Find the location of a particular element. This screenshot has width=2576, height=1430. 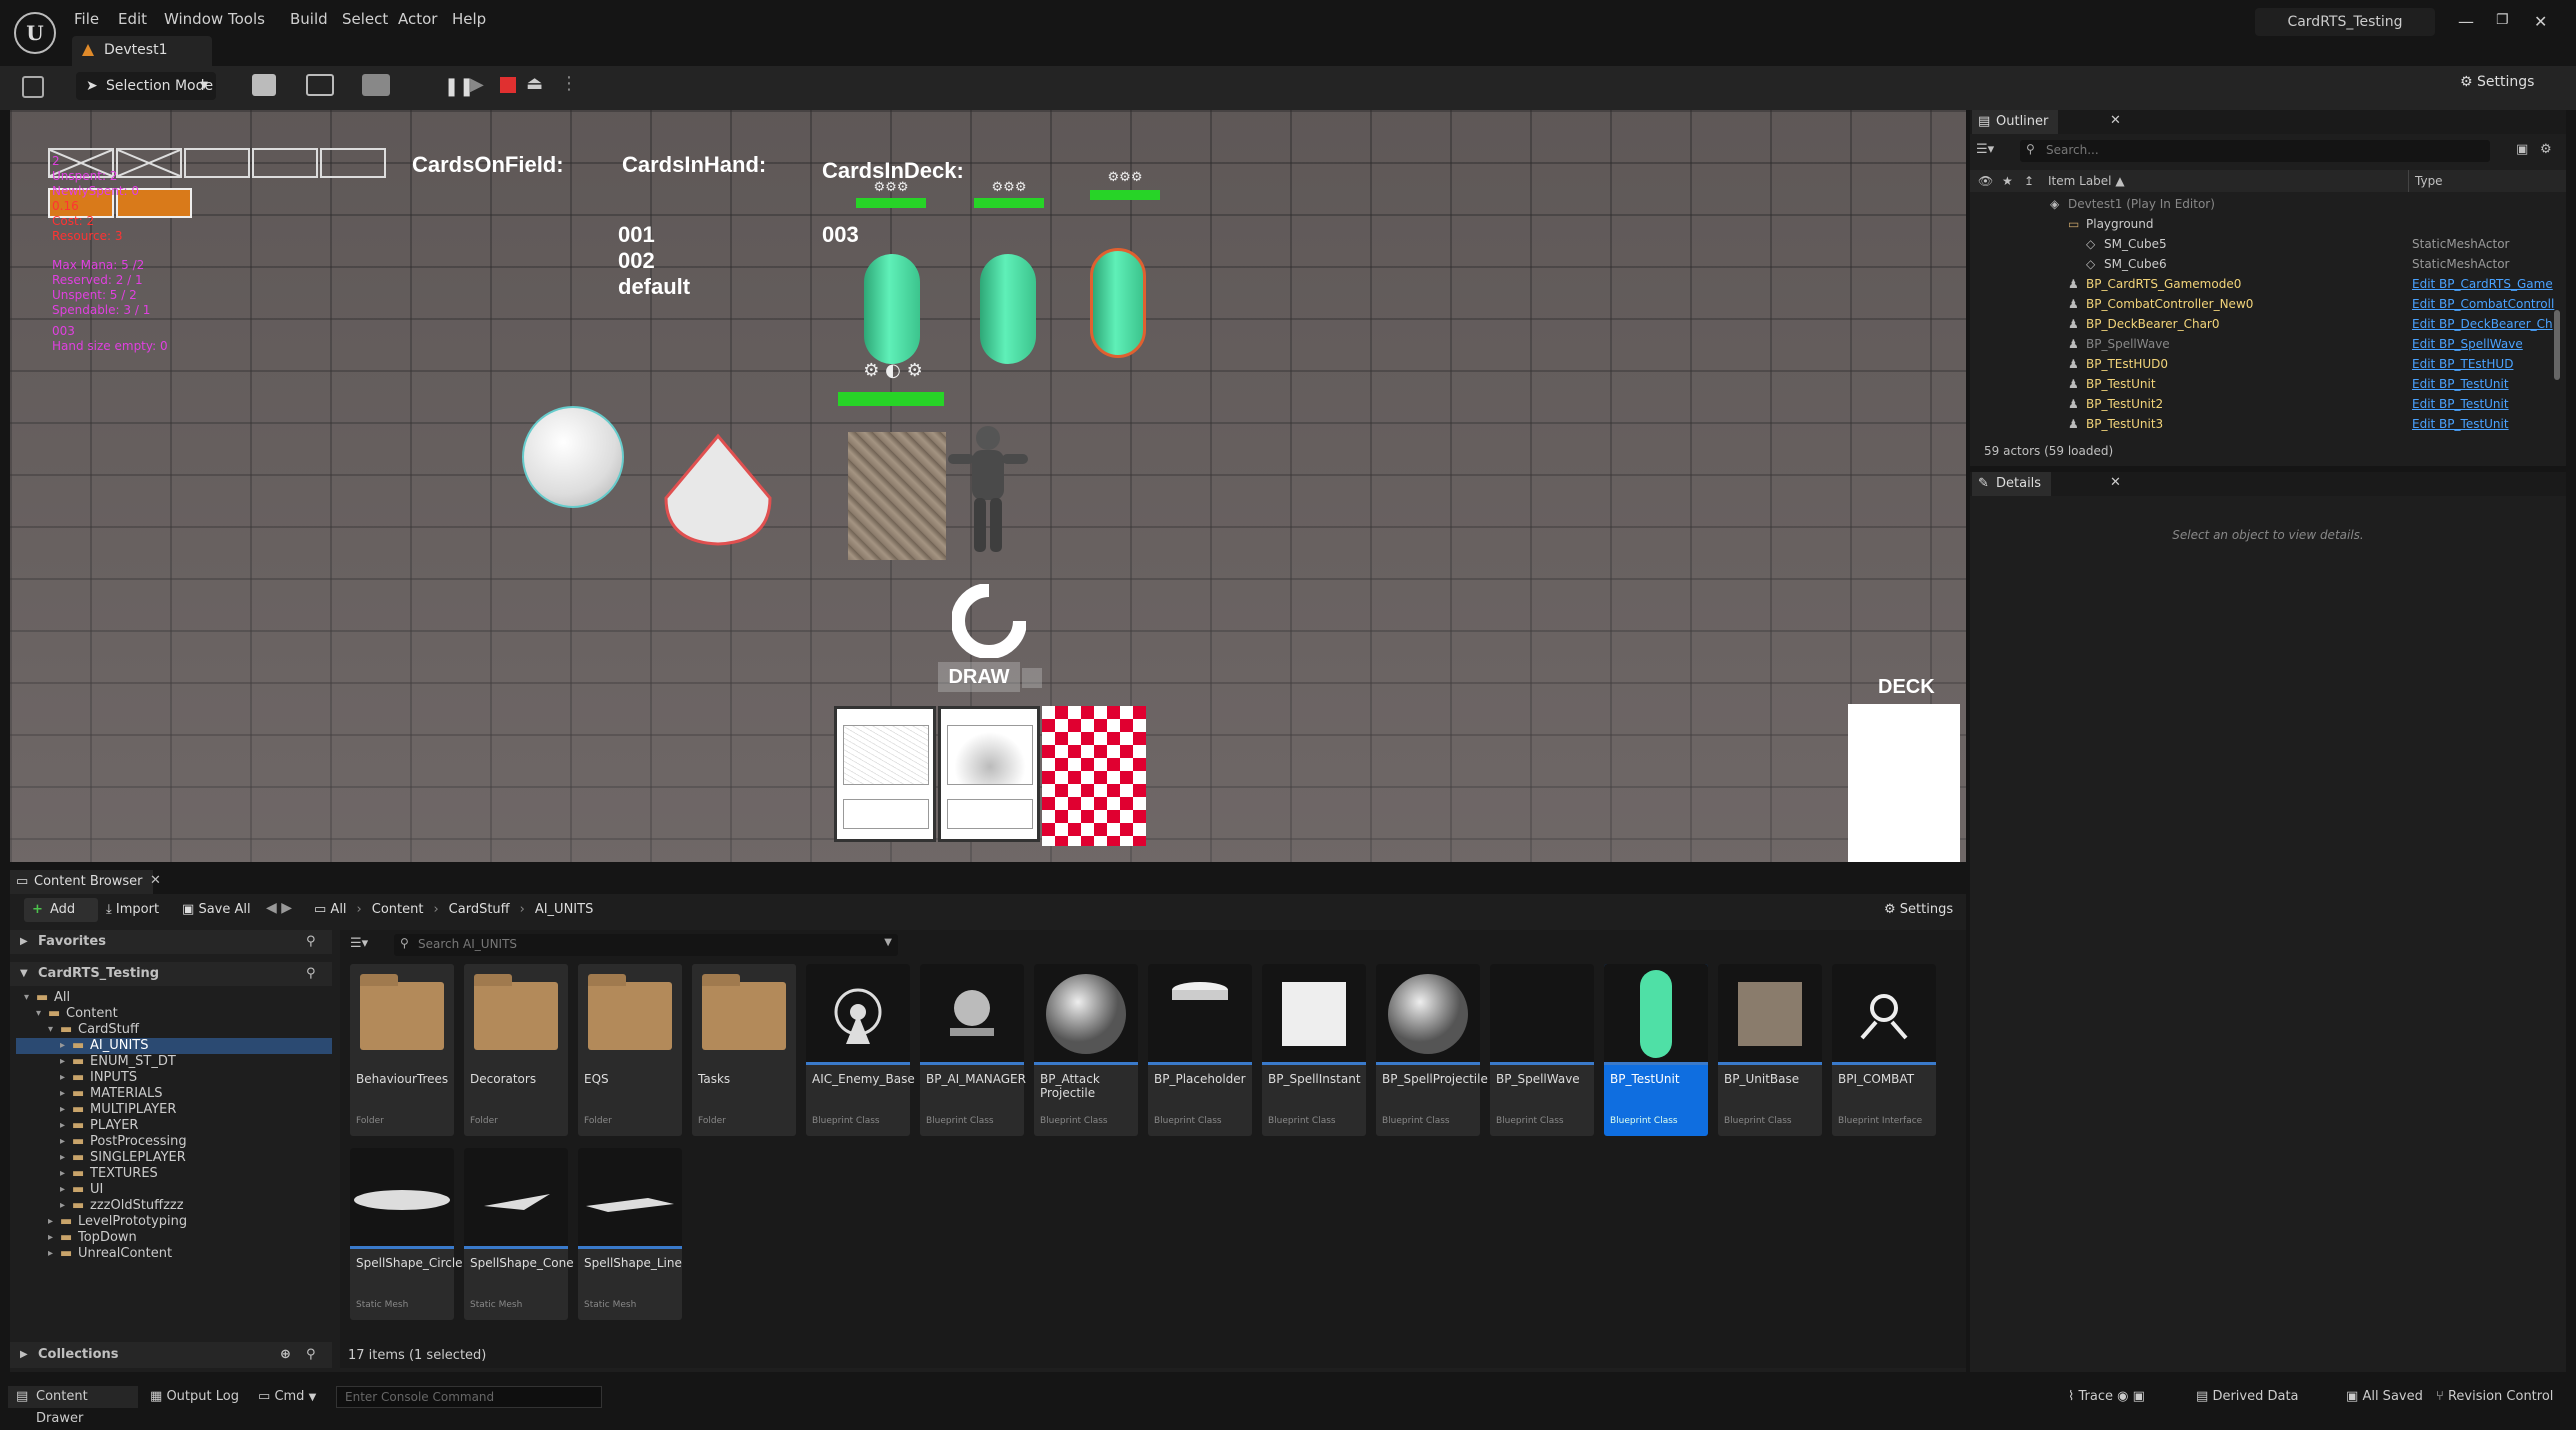

save-all-button: ▣ Save All is located at coordinates (216, 910).